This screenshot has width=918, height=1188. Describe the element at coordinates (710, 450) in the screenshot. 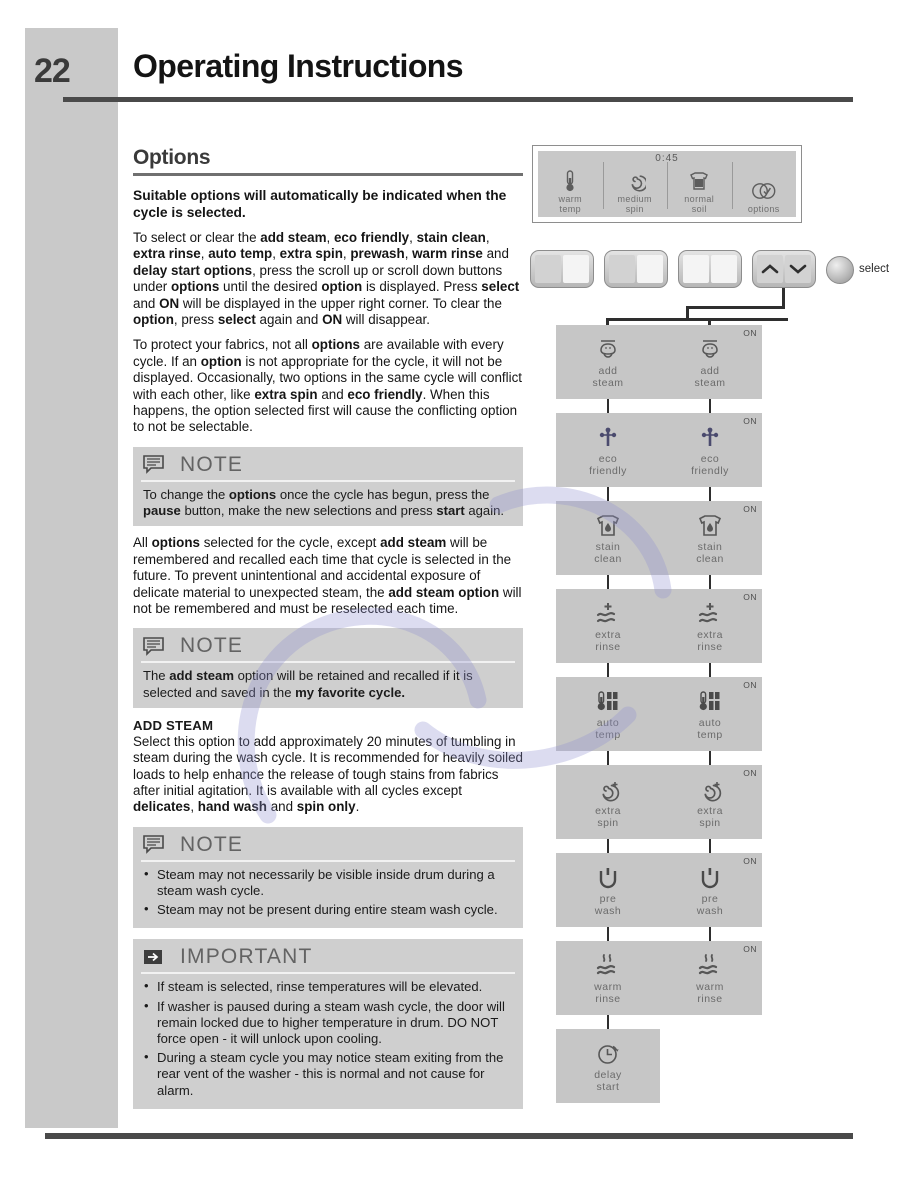

I see `option-cell-eco-friendly: ON eco friendly` at that location.